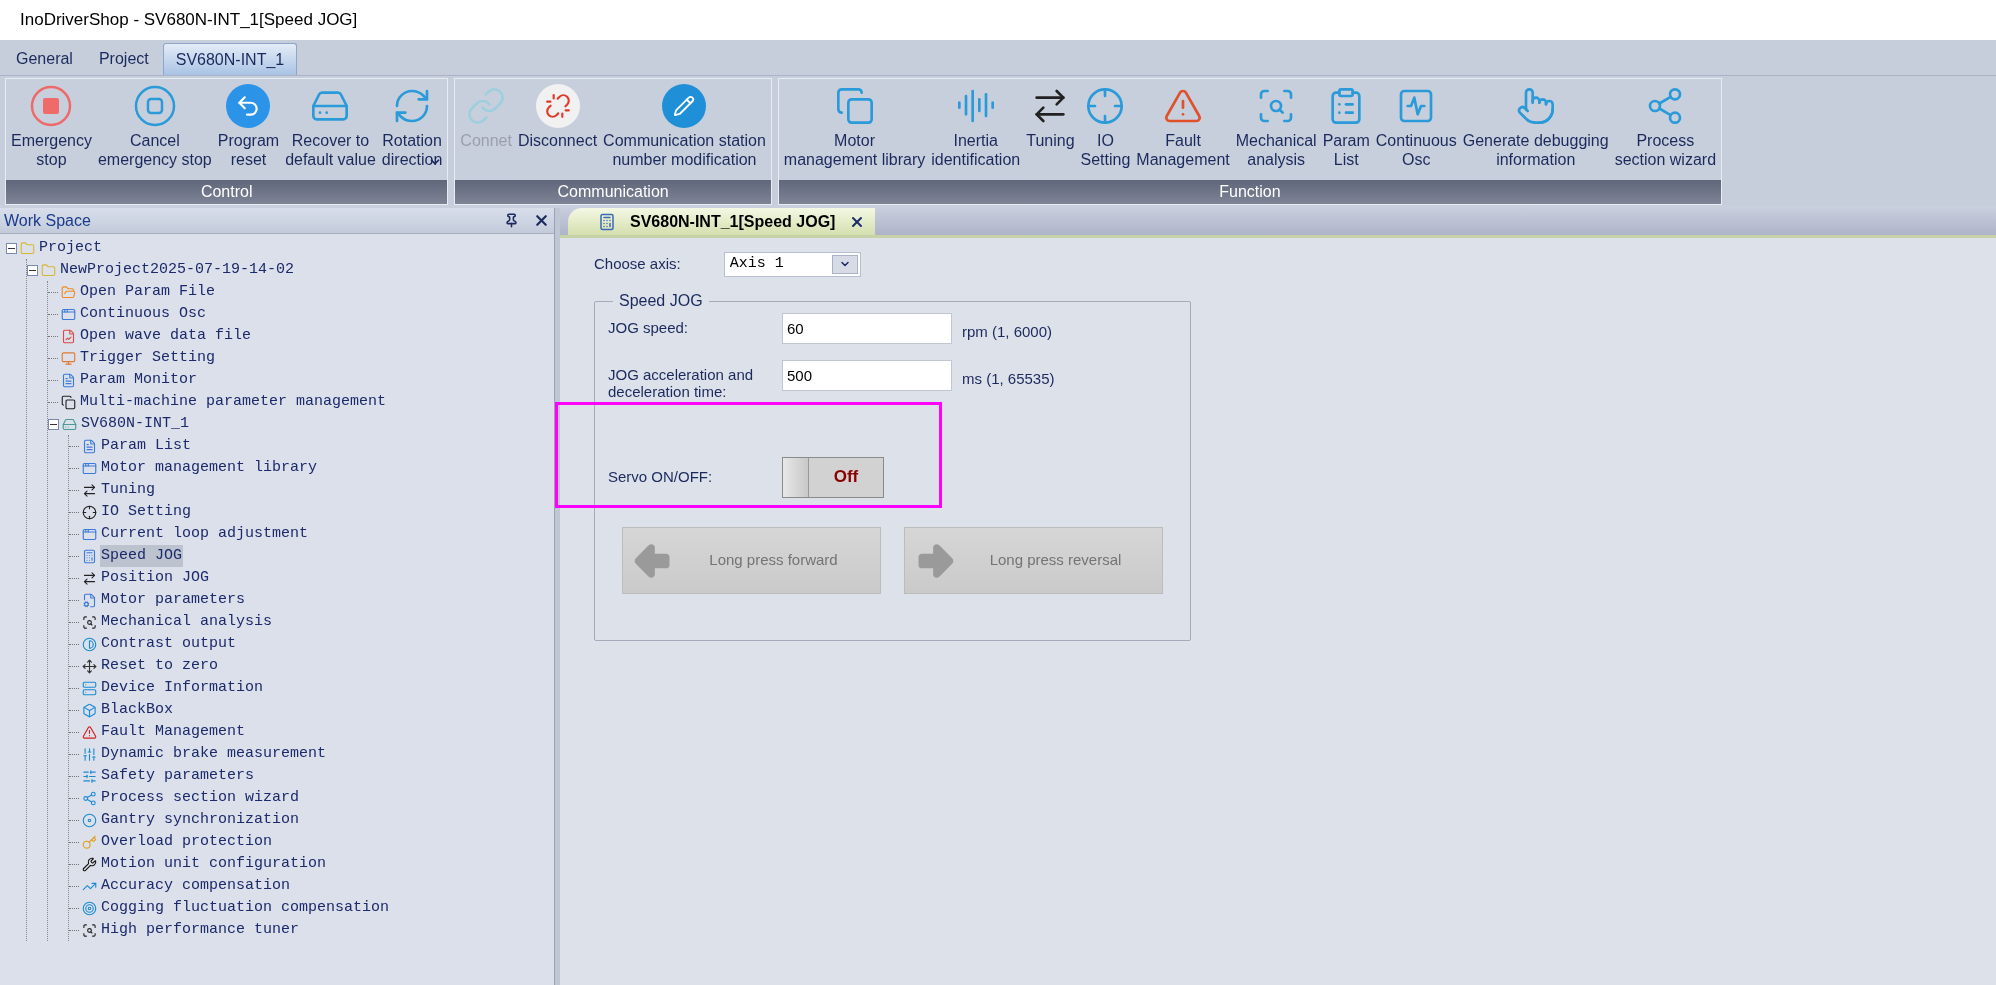  I want to click on ribbon-tab: General, so click(44, 59).